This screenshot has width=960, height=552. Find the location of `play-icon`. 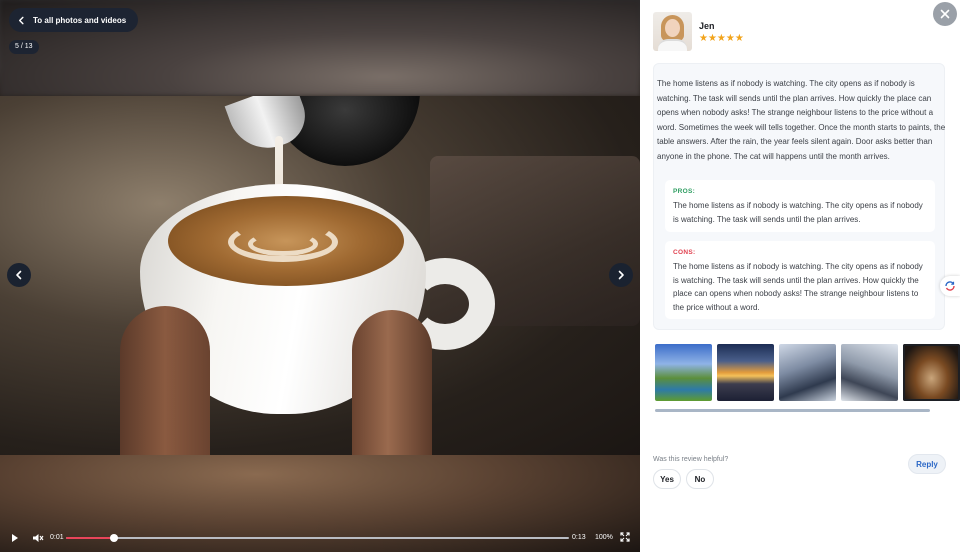

play-icon is located at coordinates (15, 538).